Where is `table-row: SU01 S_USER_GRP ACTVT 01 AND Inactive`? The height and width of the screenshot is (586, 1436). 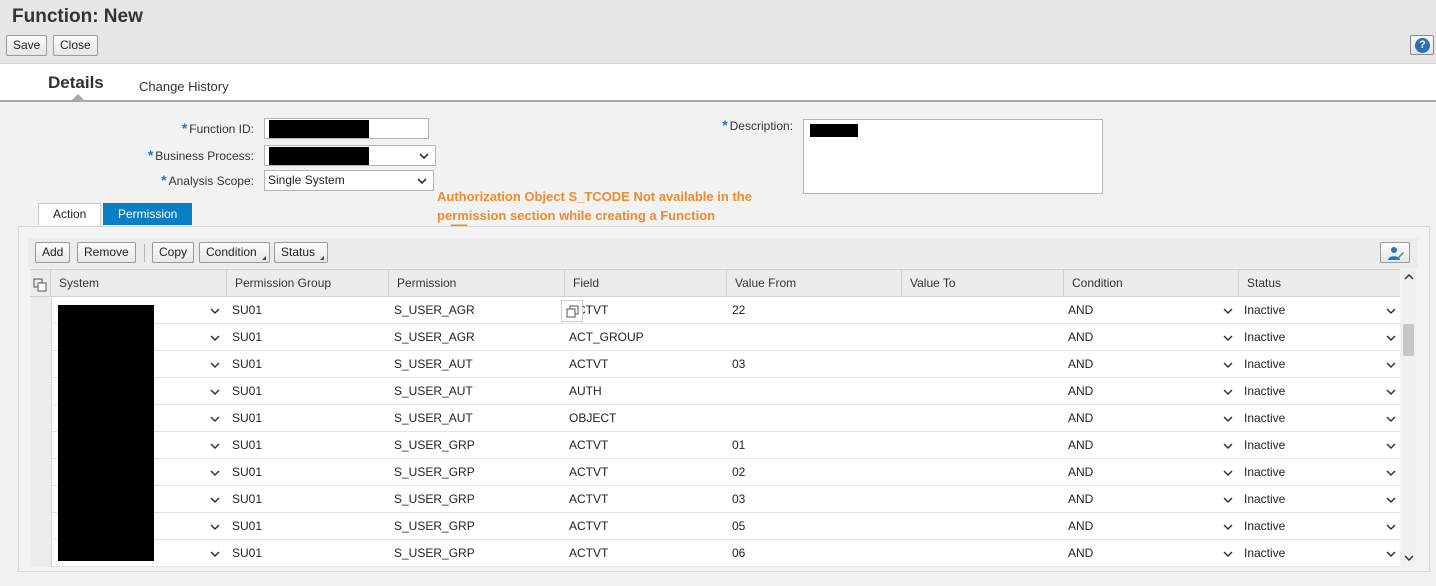
table-row: SU01 S_USER_GRP ACTVT 01 AND Inactive is located at coordinates (715, 445).